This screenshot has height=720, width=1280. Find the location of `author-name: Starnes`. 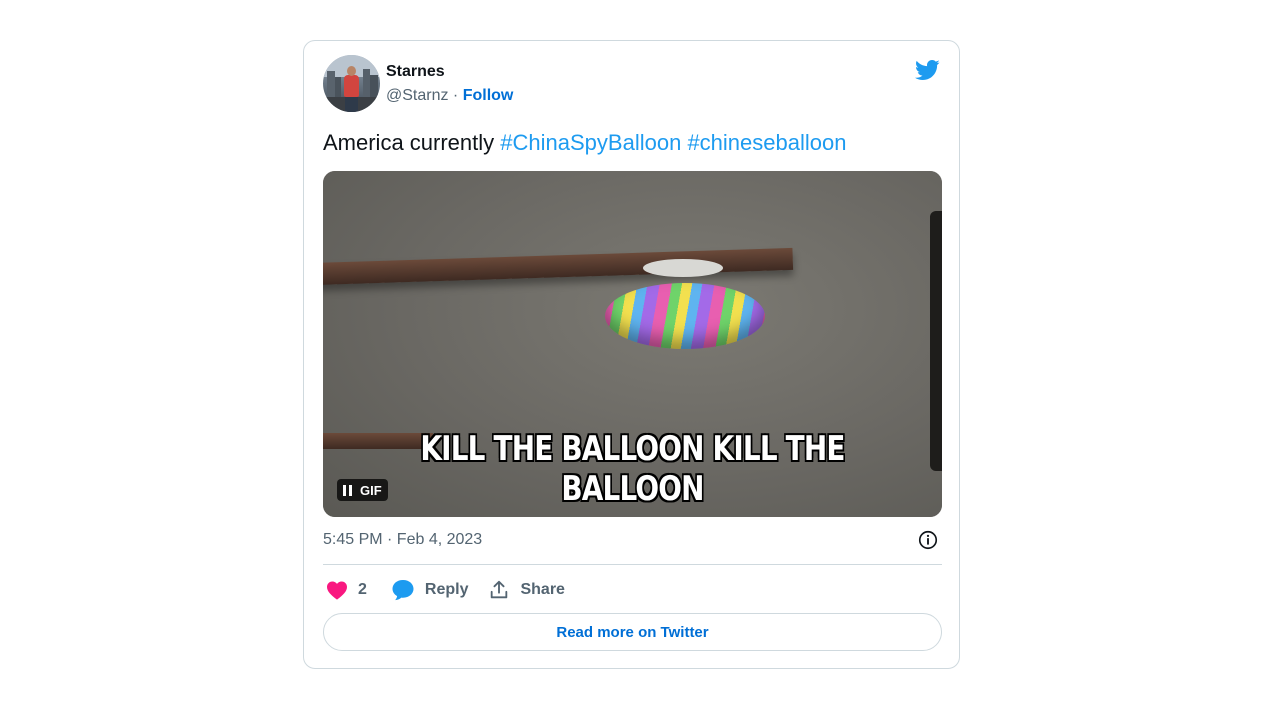

author-name: Starnes is located at coordinates (415, 72).